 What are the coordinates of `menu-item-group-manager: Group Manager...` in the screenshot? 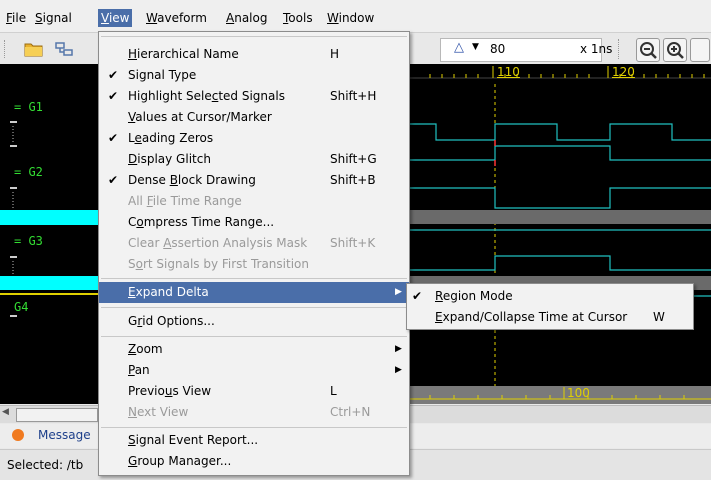 It's located at (254, 461).